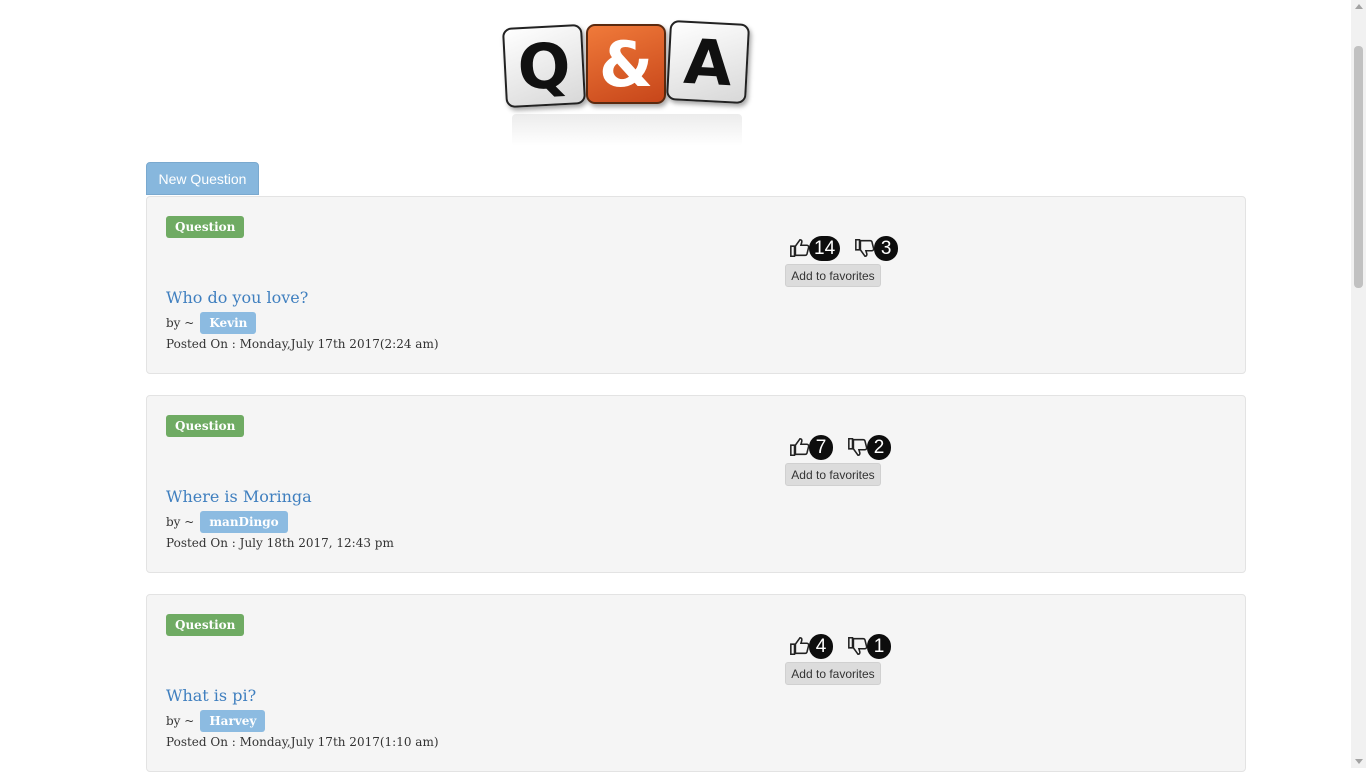 The height and width of the screenshot is (772, 1366). What do you see at coordinates (879, 646) in the screenshot?
I see `dislike-count: 1` at bounding box center [879, 646].